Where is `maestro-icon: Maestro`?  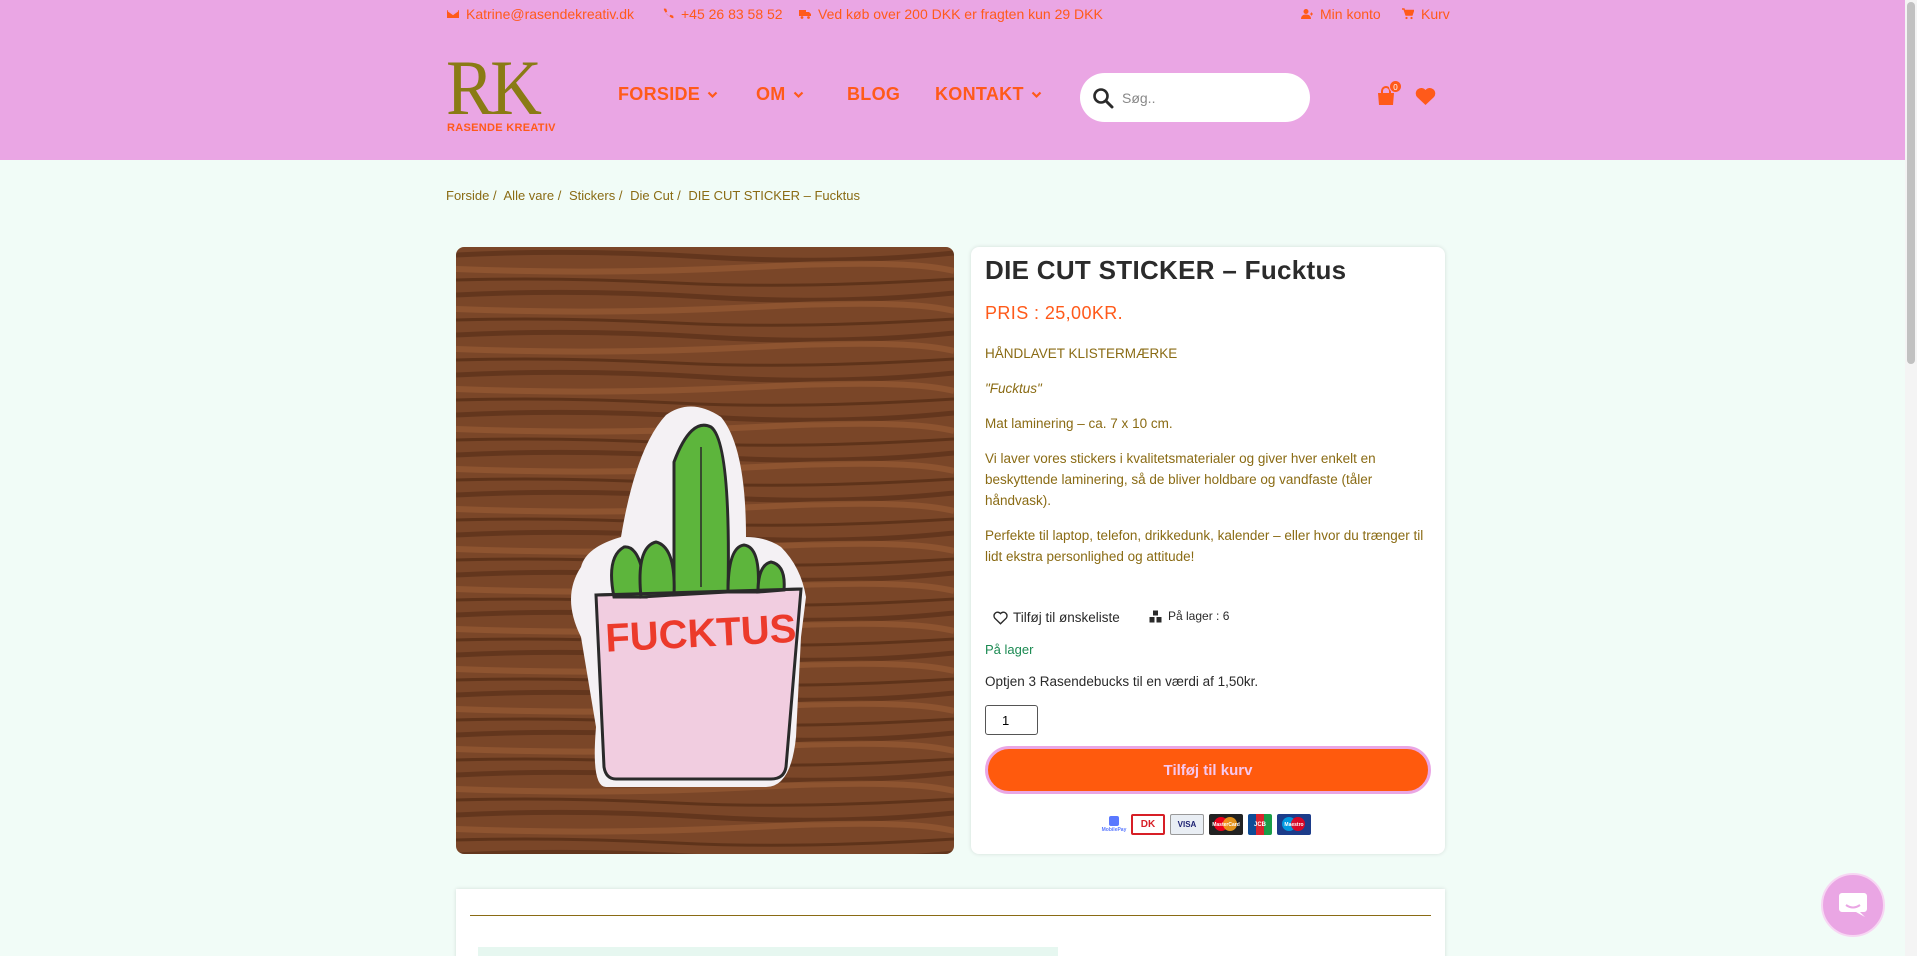 maestro-icon: Maestro is located at coordinates (1294, 824).